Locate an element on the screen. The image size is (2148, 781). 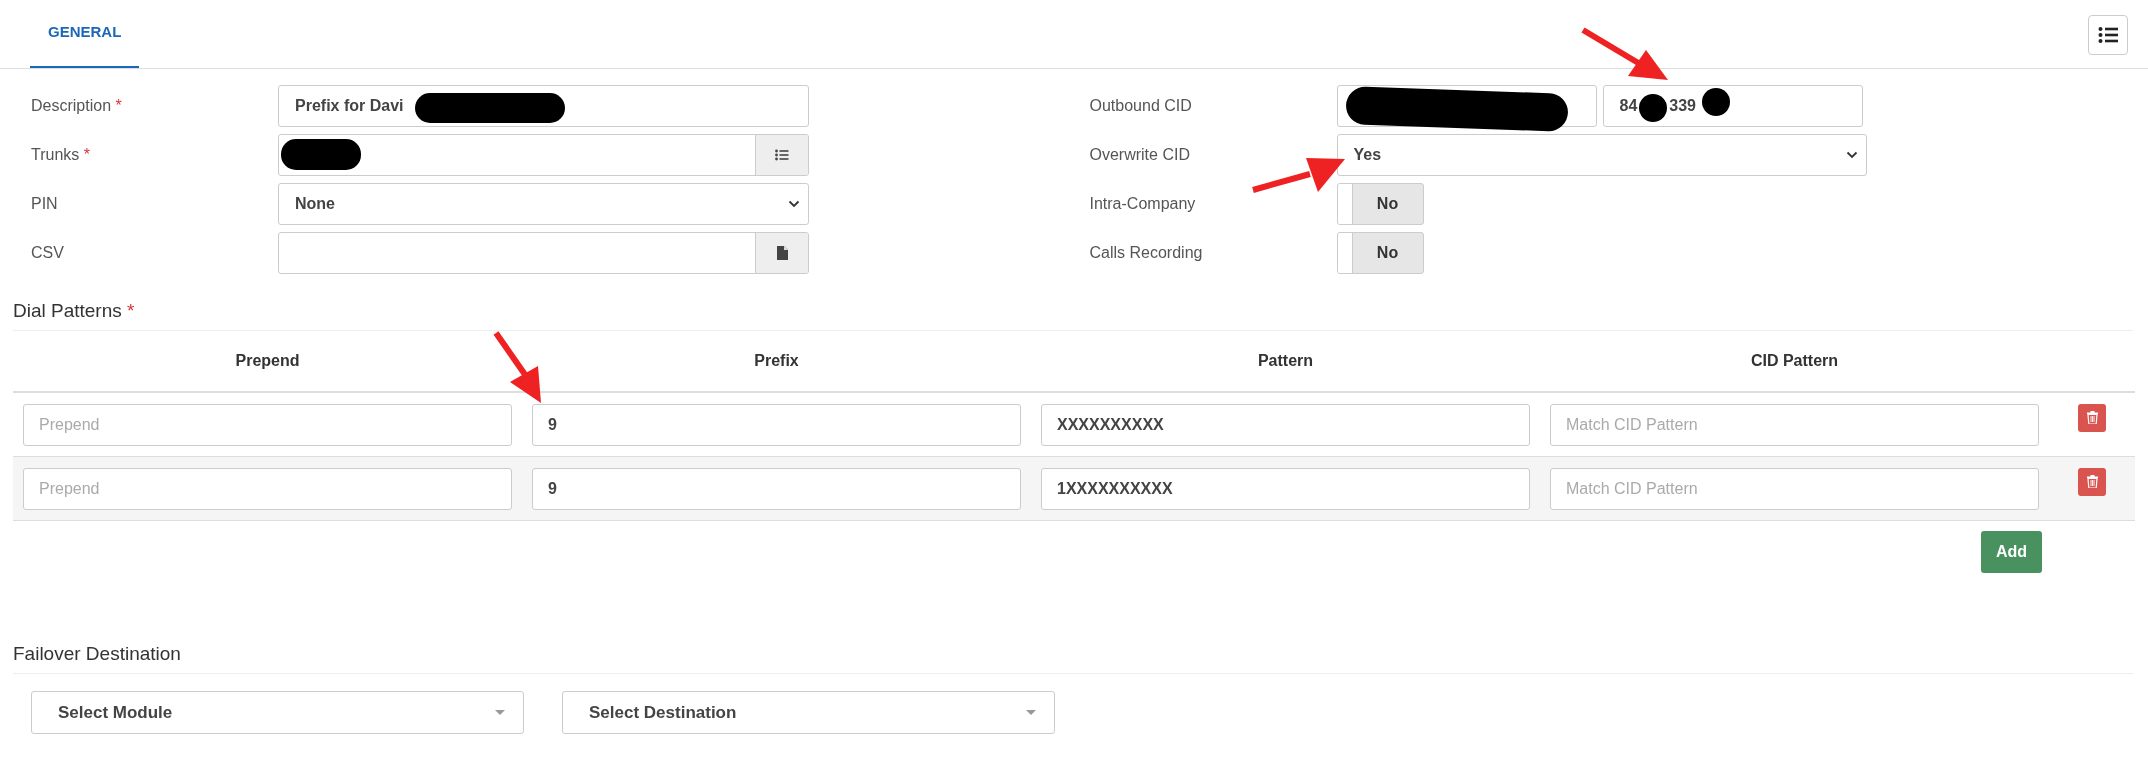
description-field: Prefix for Davi is located at coordinates (543, 106).